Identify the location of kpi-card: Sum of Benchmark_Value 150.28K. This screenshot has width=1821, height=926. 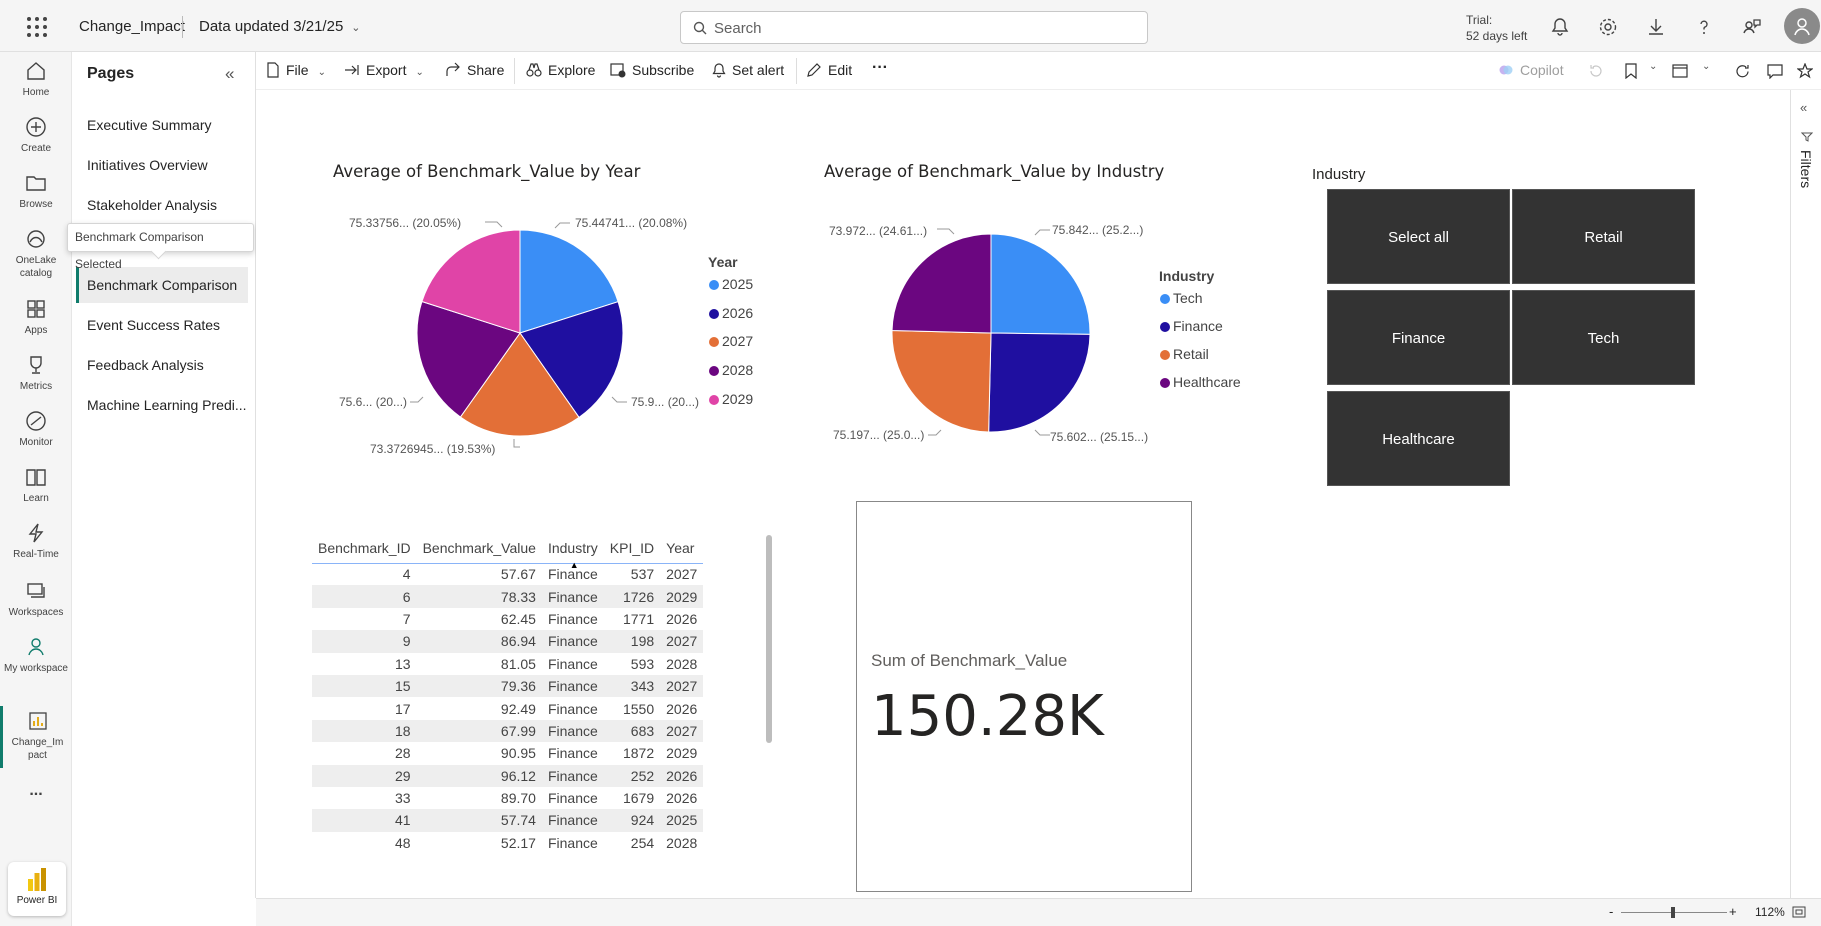
(1024, 696).